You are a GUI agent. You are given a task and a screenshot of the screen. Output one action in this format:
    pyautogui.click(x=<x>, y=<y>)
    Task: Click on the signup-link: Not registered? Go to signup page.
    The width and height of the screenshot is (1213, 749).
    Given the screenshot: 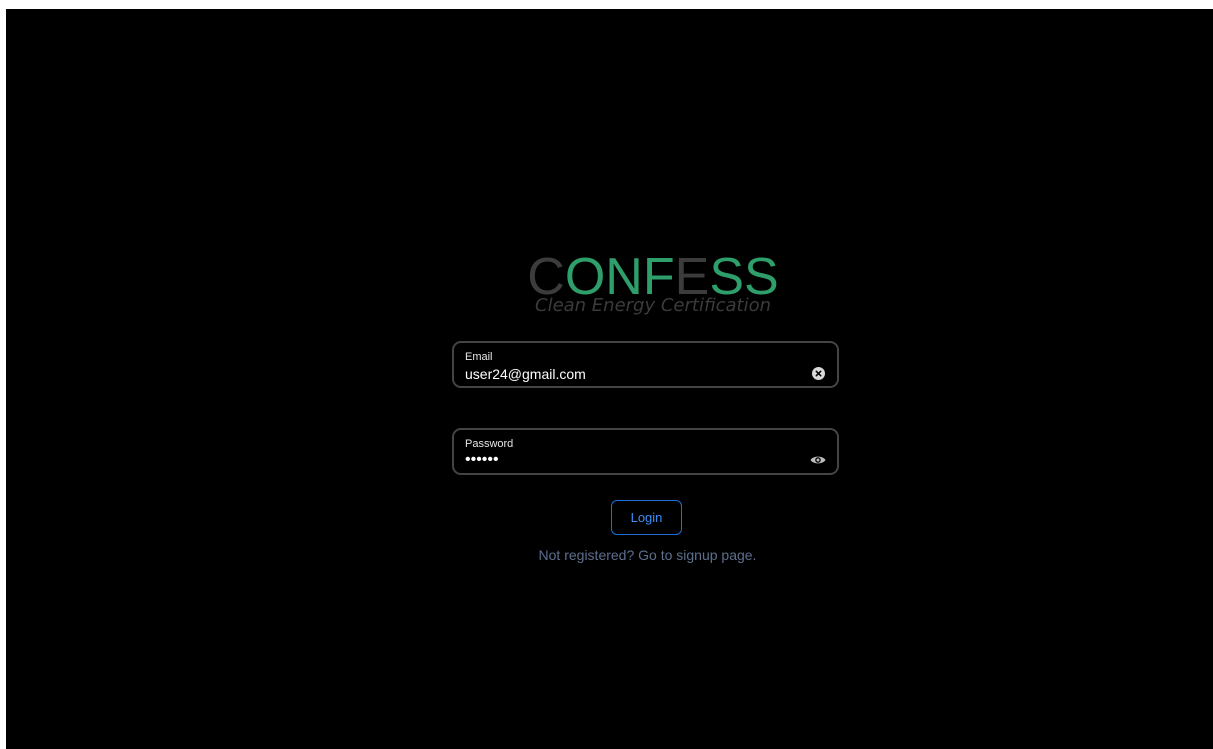 What is the action you would take?
    pyautogui.click(x=609, y=555)
    